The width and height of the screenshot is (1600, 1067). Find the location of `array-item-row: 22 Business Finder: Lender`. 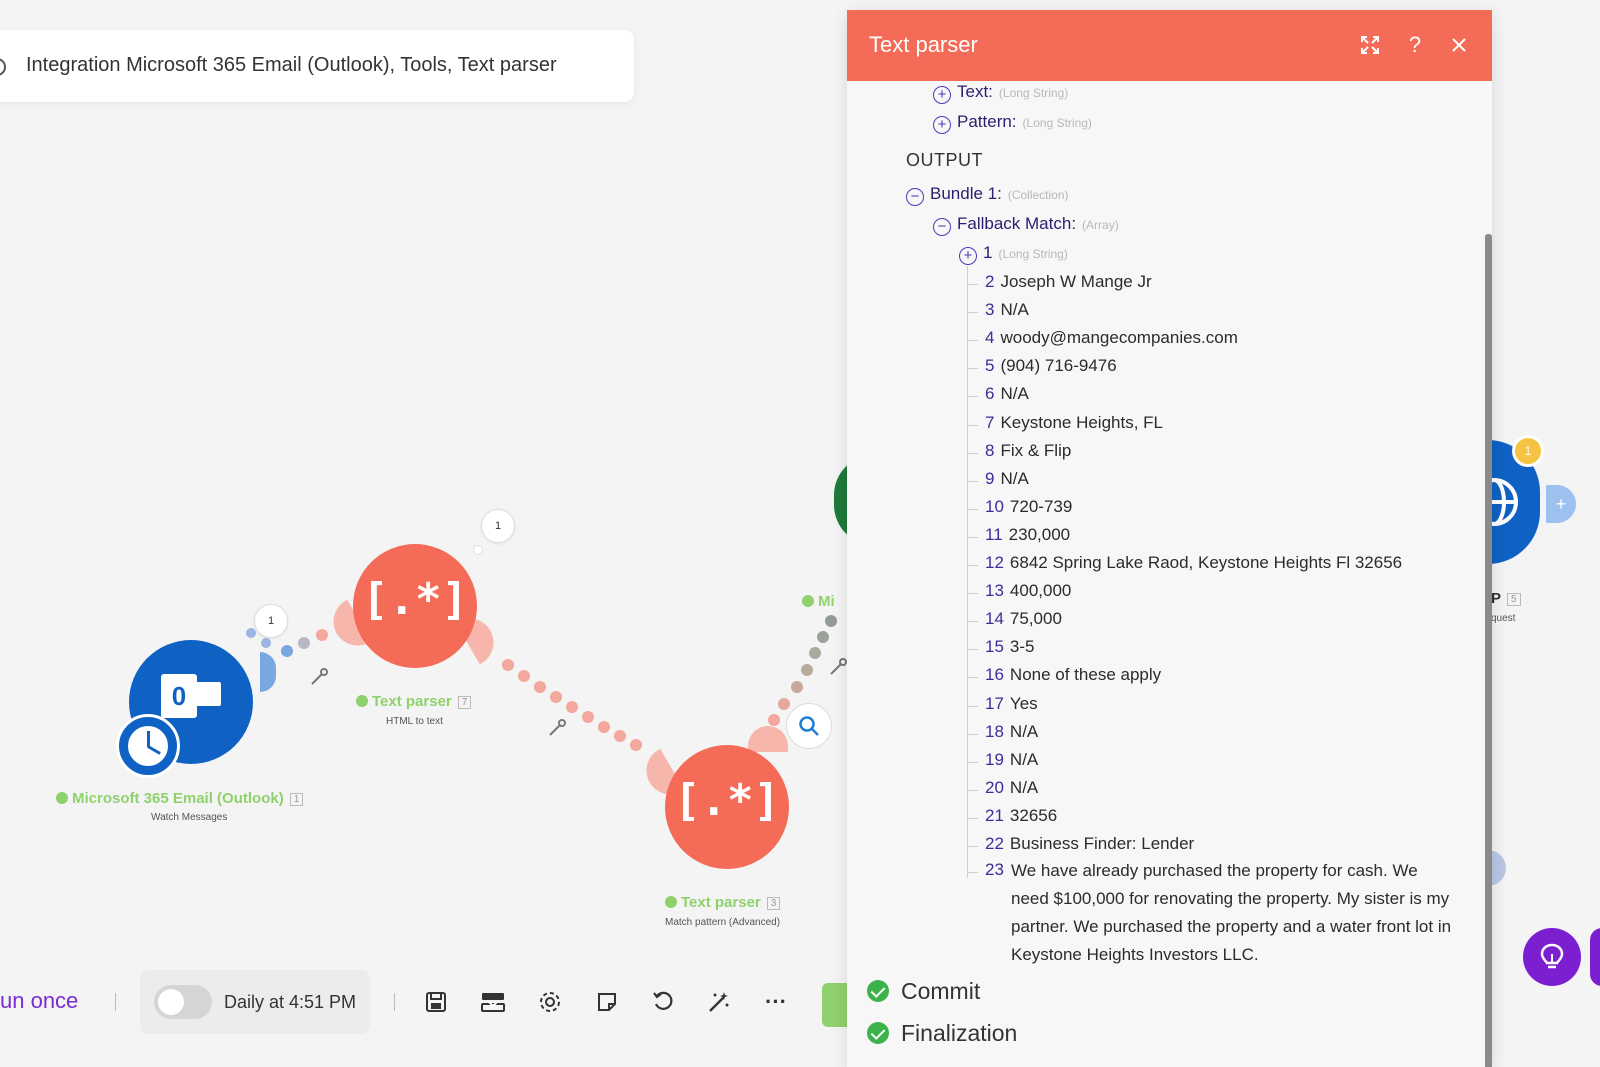

array-item-row: 22 Business Finder: Lender is located at coordinates (1089, 844).